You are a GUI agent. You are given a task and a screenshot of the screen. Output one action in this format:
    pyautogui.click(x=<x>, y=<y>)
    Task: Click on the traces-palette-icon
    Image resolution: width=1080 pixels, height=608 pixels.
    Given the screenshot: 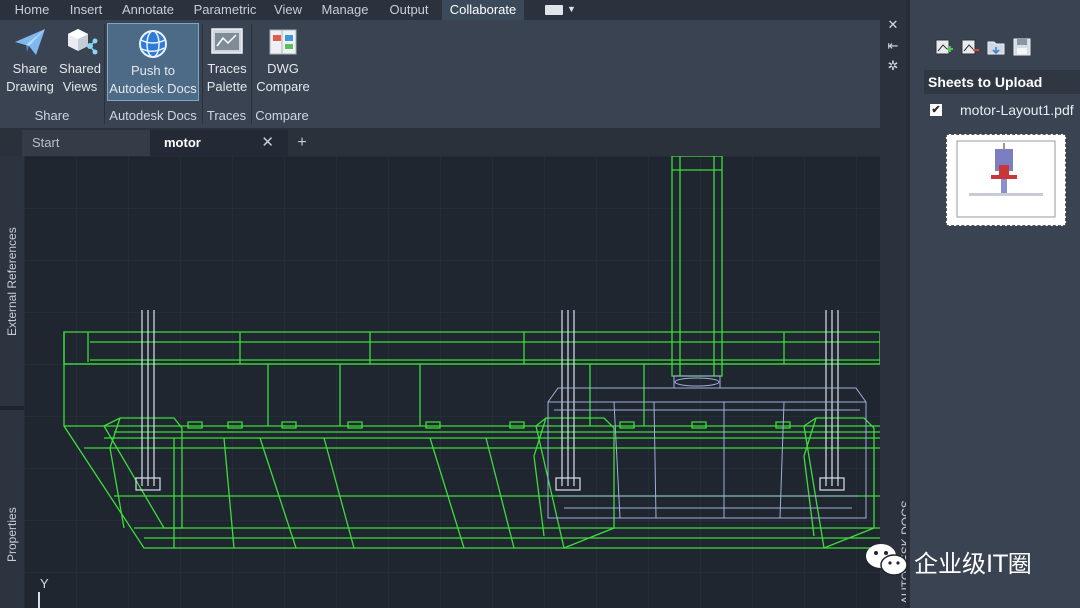 What is the action you would take?
    pyautogui.click(x=227, y=42)
    